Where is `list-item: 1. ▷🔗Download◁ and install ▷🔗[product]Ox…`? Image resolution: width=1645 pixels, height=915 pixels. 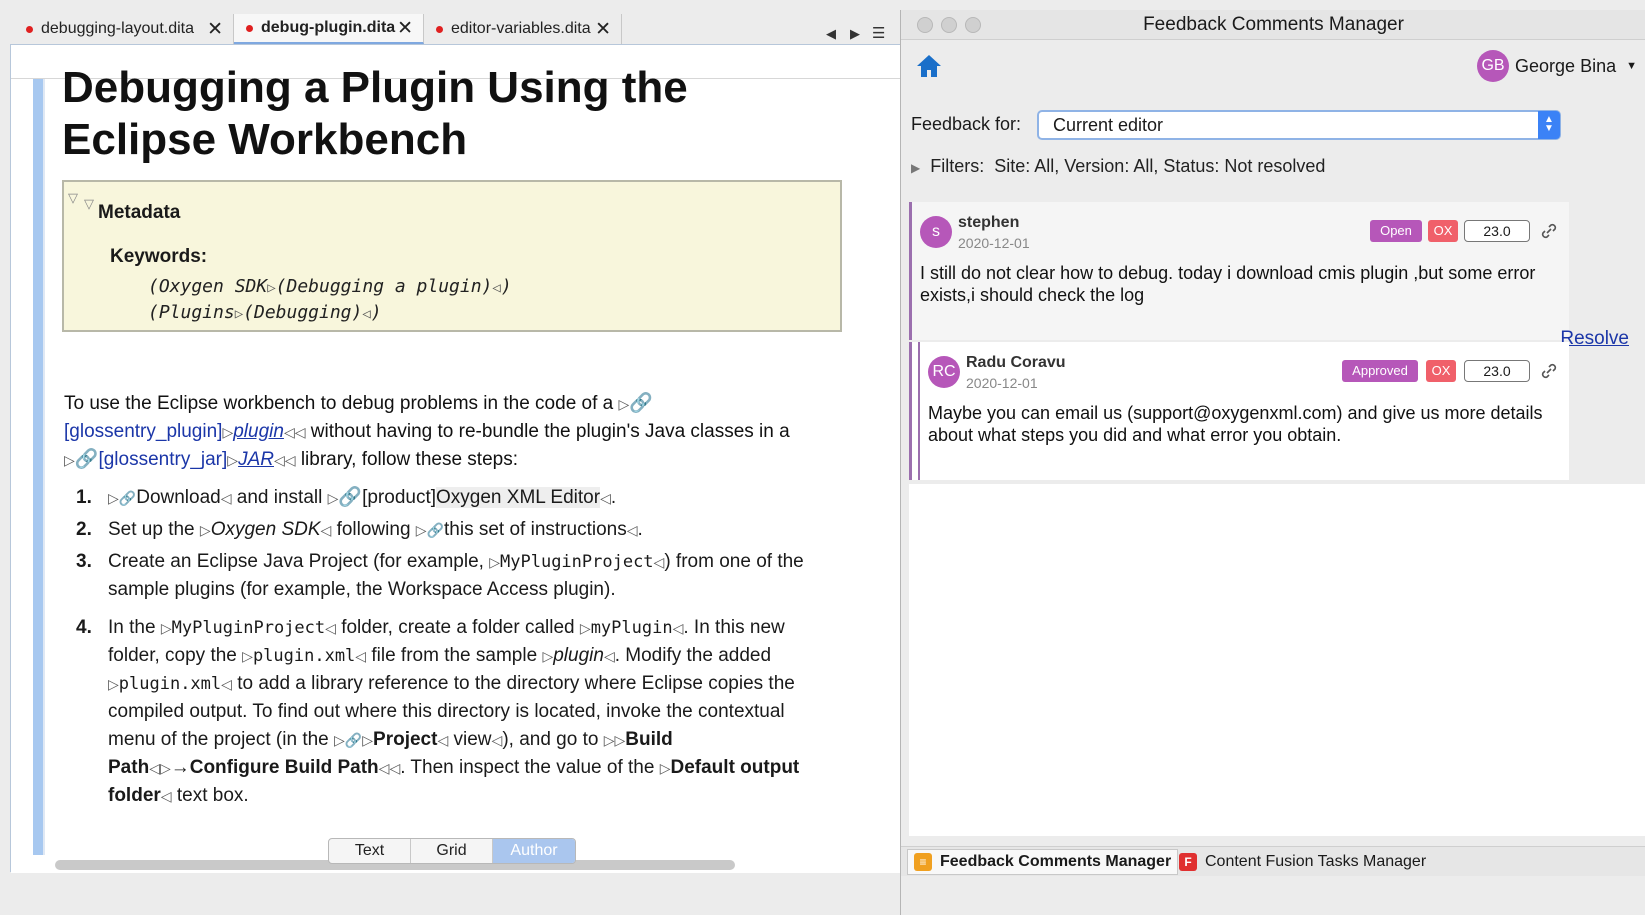 list-item: 1. ▷🔗Download◁ and install ▷🔗[product]Ox… is located at coordinates (346, 497).